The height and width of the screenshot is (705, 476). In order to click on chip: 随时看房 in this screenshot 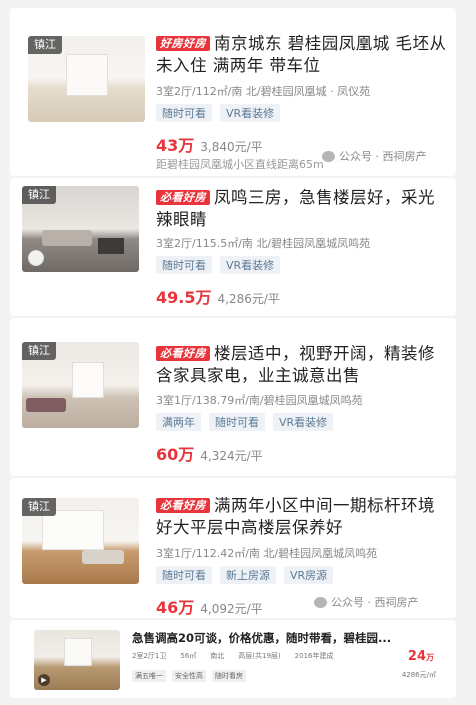, I will do `click(229, 676)`.